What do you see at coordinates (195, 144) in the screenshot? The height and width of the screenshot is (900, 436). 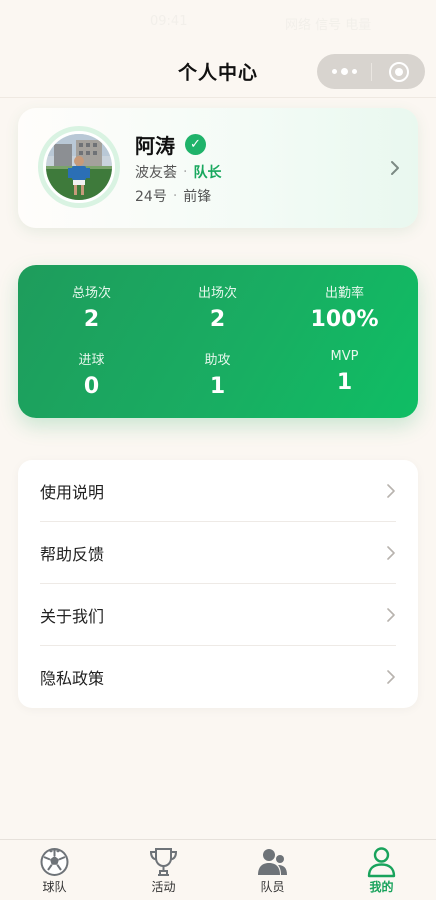 I see `verified-check-icon: ✓` at bounding box center [195, 144].